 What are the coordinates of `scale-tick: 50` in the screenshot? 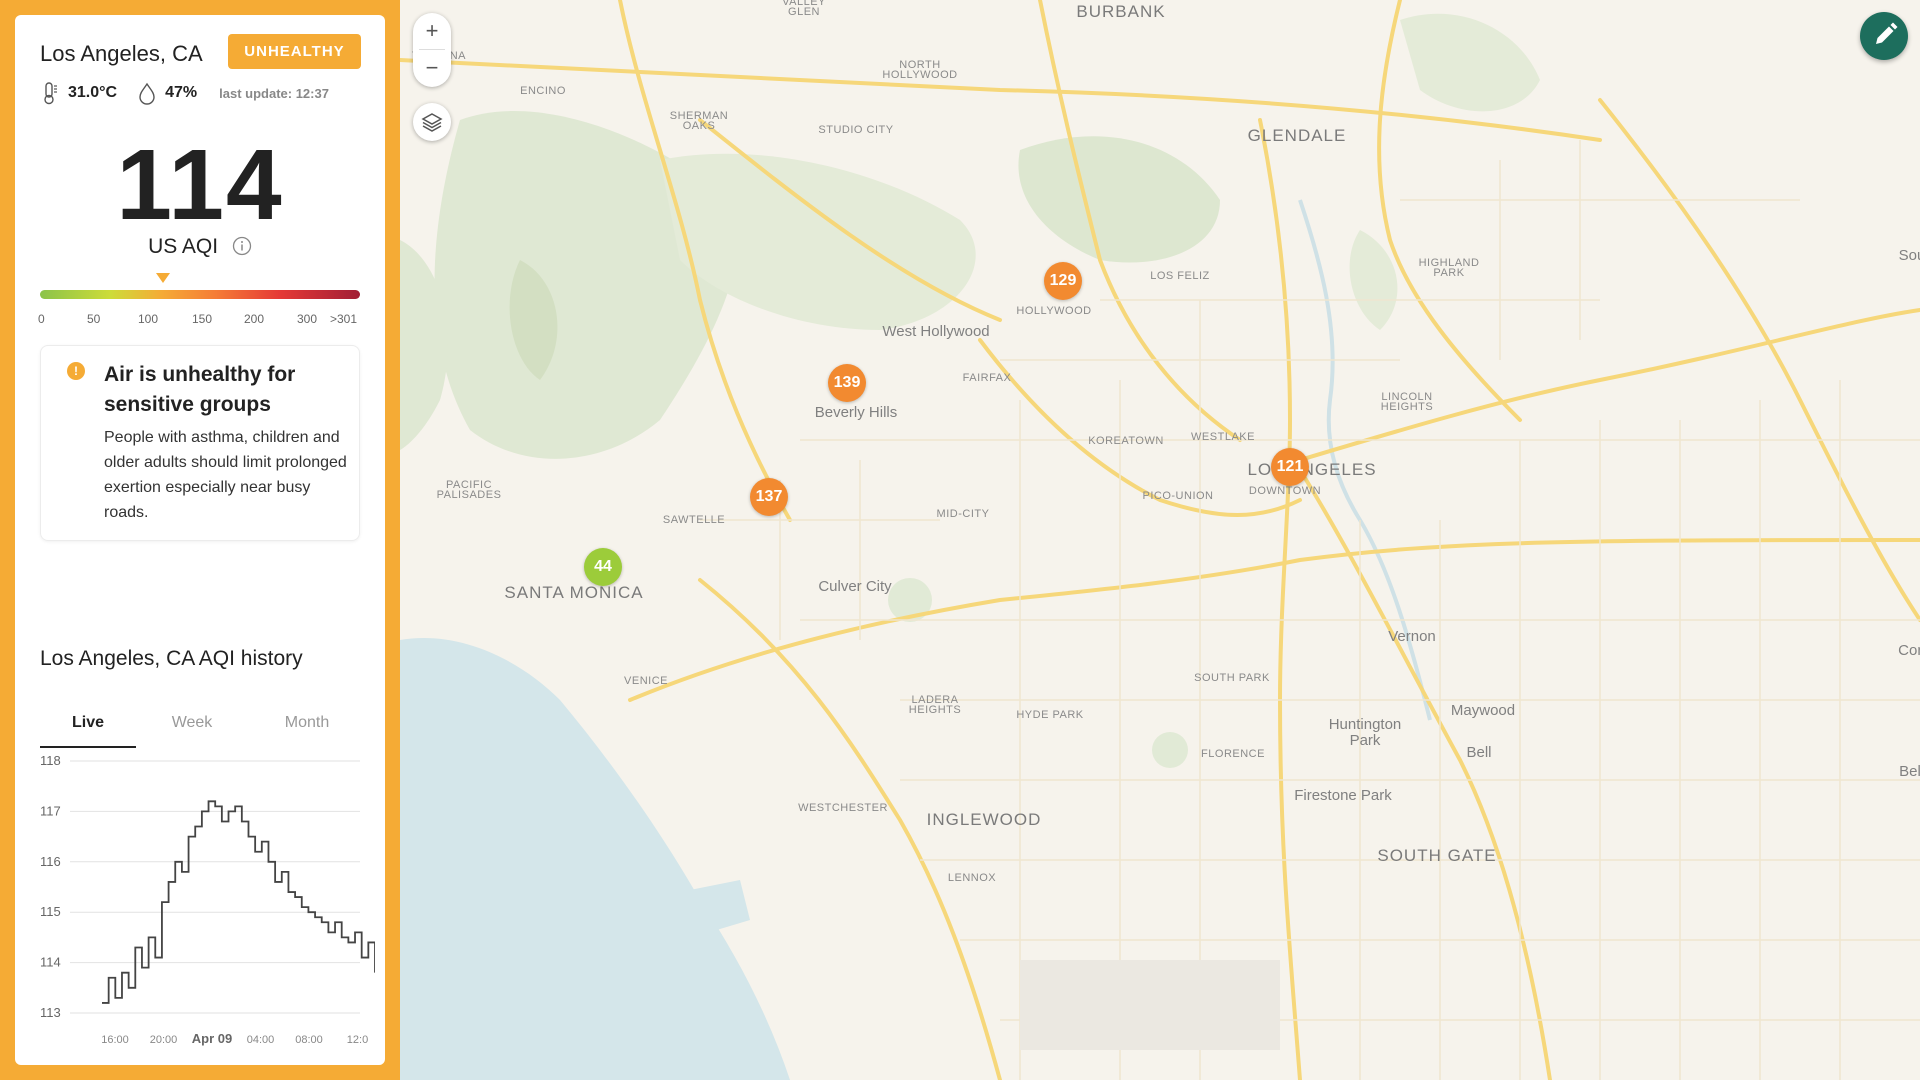 It's located at (94, 319).